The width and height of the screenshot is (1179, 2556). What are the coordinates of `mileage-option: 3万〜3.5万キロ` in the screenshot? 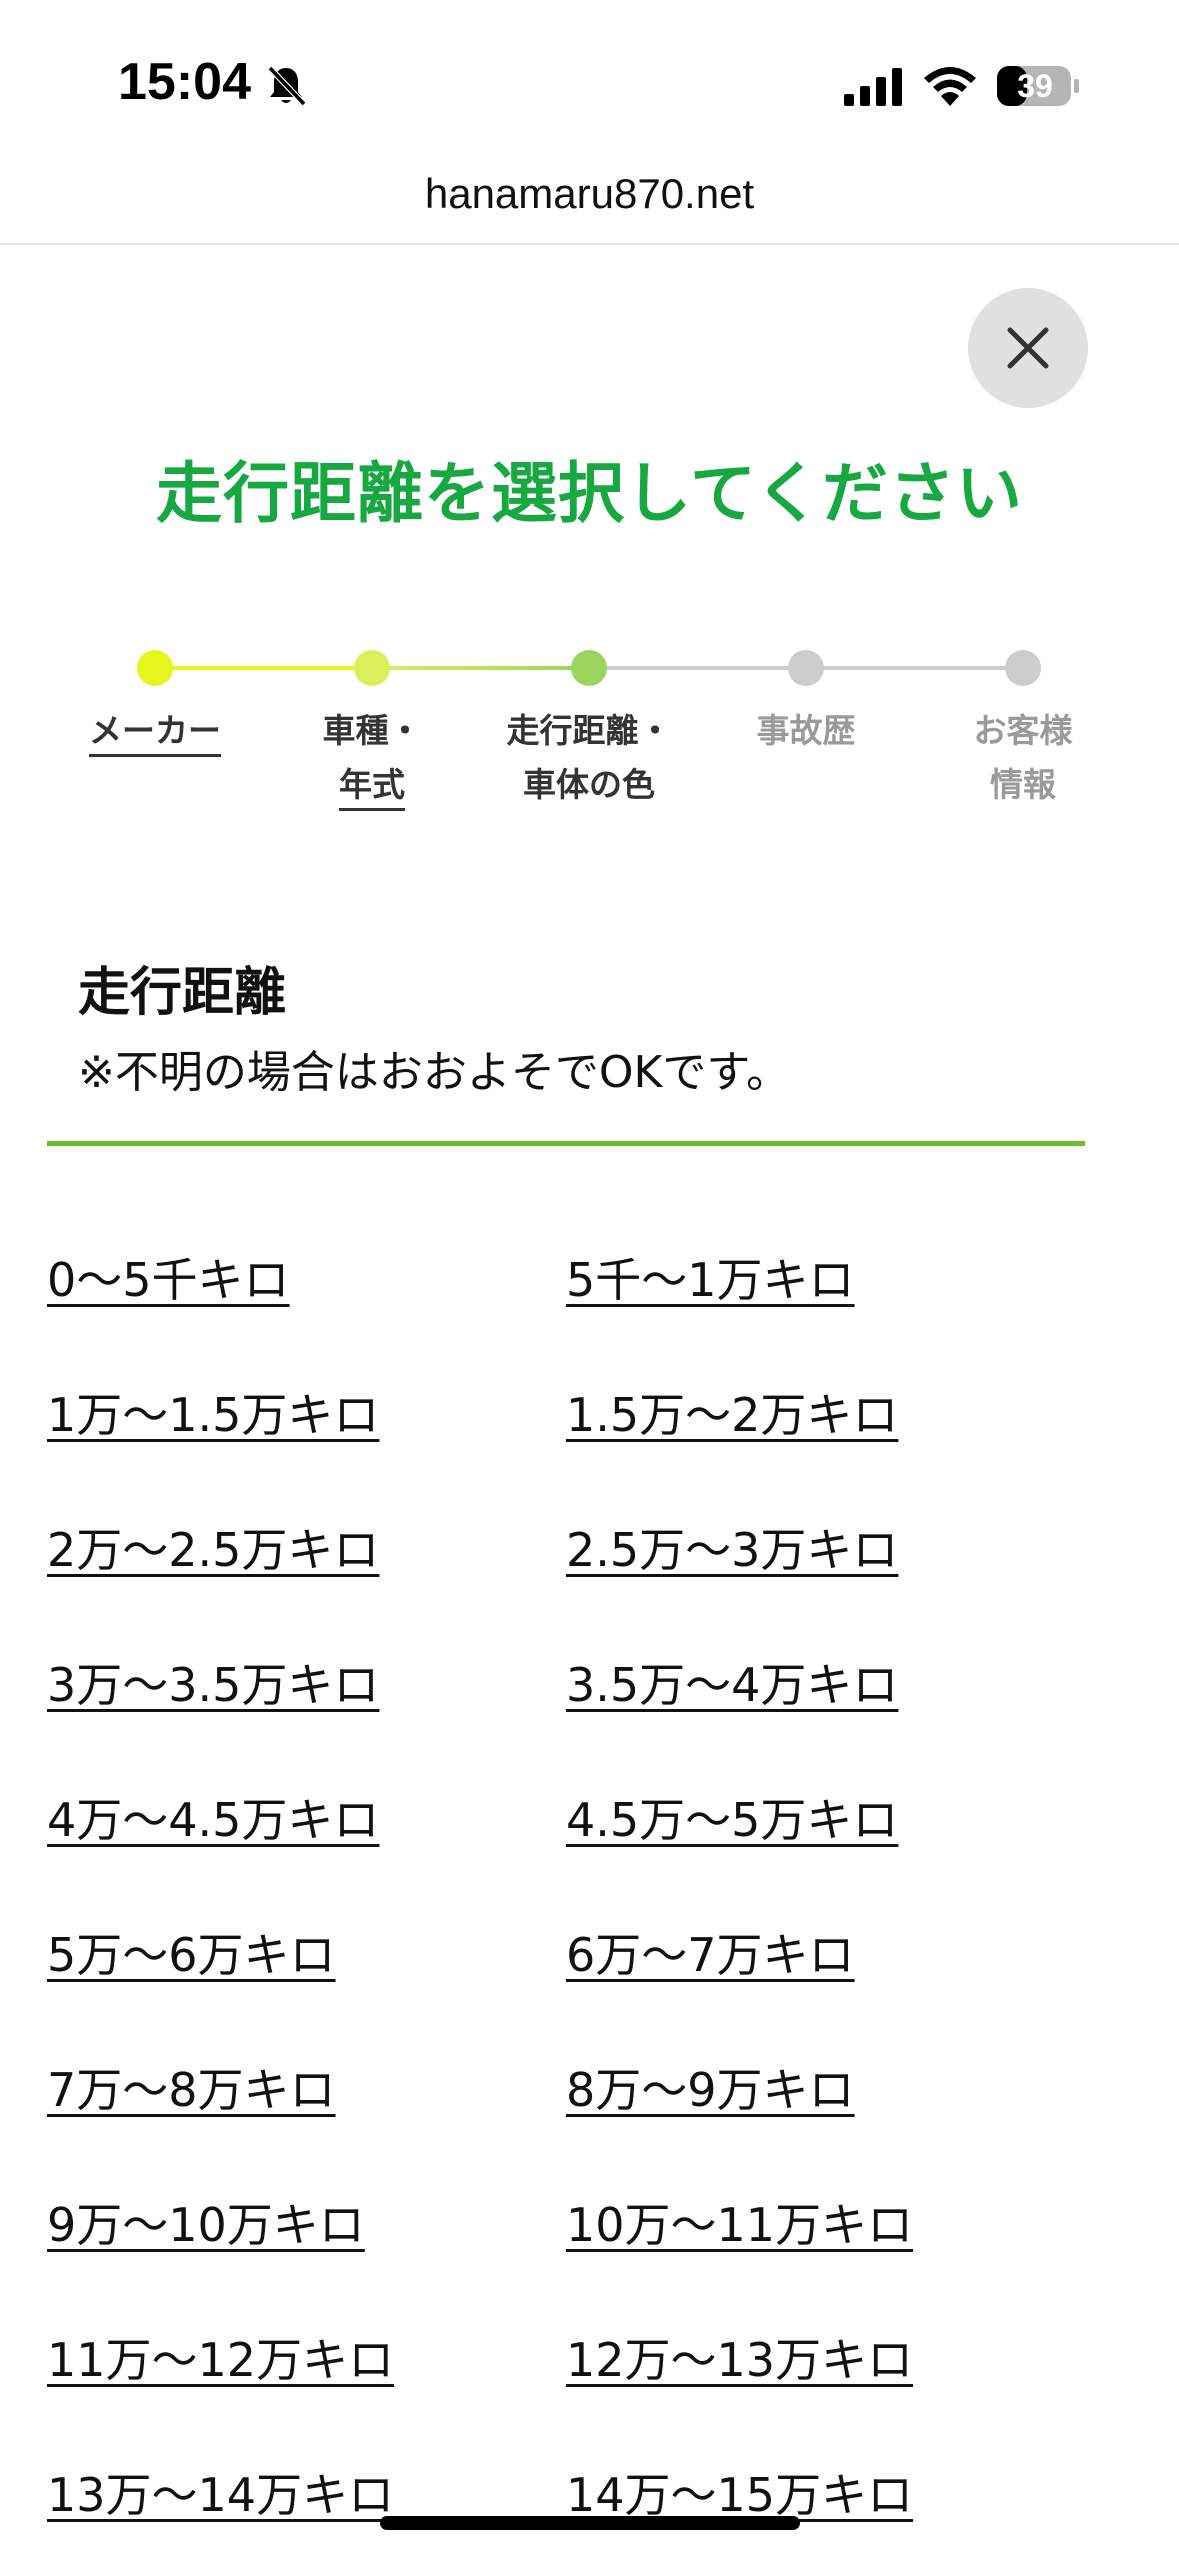 It's located at (213, 1682).